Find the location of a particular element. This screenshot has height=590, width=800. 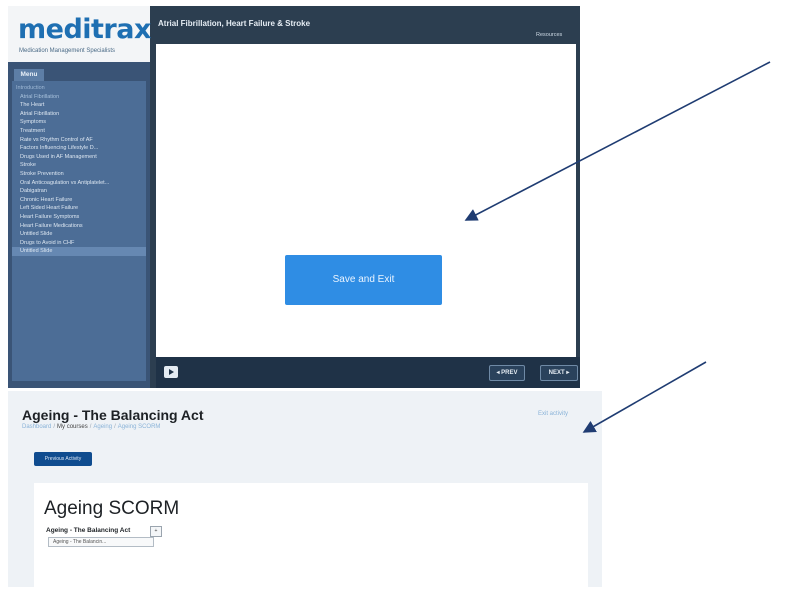

next-button: NEXT ▸ is located at coordinates (559, 373).